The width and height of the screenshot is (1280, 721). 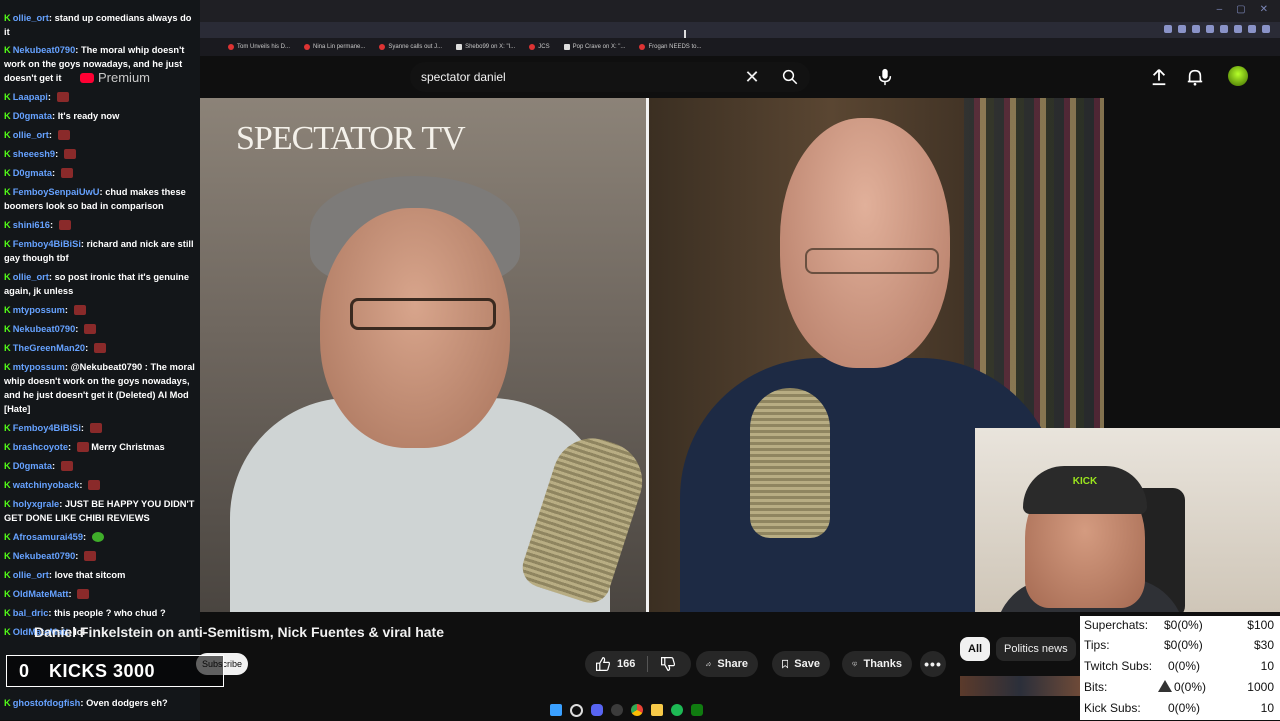 What do you see at coordinates (740, 11) in the screenshot?
I see `browser-tab-strip: – ▢ ✕` at bounding box center [740, 11].